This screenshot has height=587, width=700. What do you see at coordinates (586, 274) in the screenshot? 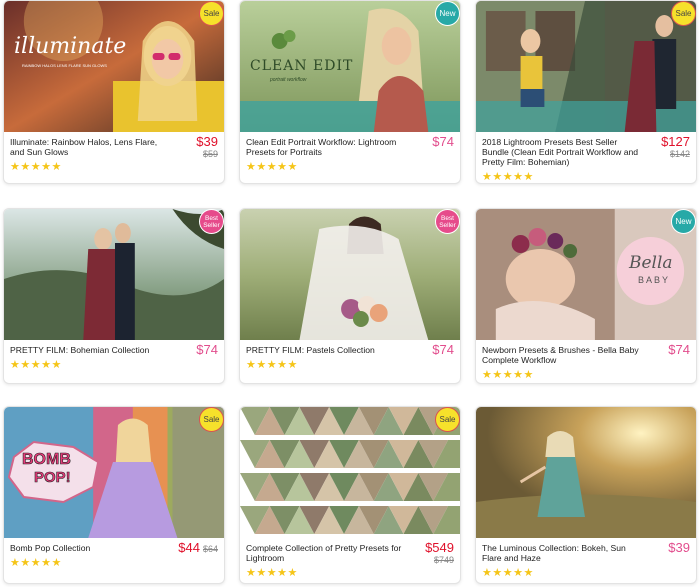
I see `product-image: Bella BABY New` at bounding box center [586, 274].